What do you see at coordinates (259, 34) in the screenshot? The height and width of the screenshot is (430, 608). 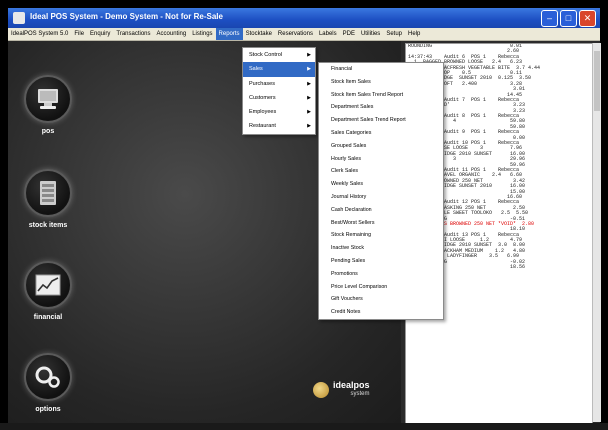 I see `menu-stocktake: Stocktake` at bounding box center [259, 34].